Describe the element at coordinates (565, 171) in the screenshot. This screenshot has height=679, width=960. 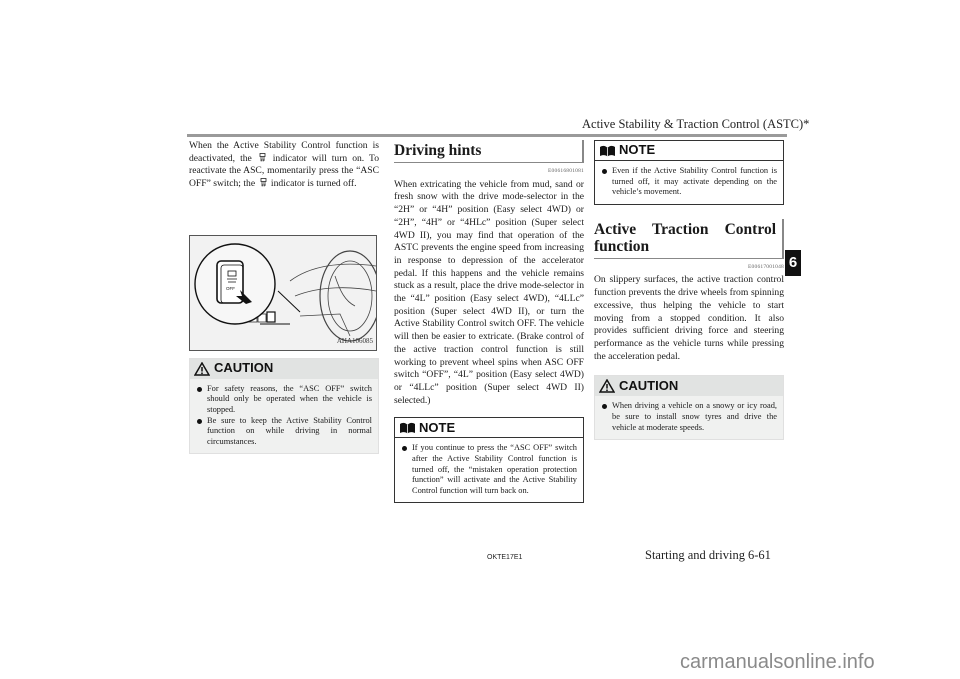
I see `reference-code: E00616801081` at that location.